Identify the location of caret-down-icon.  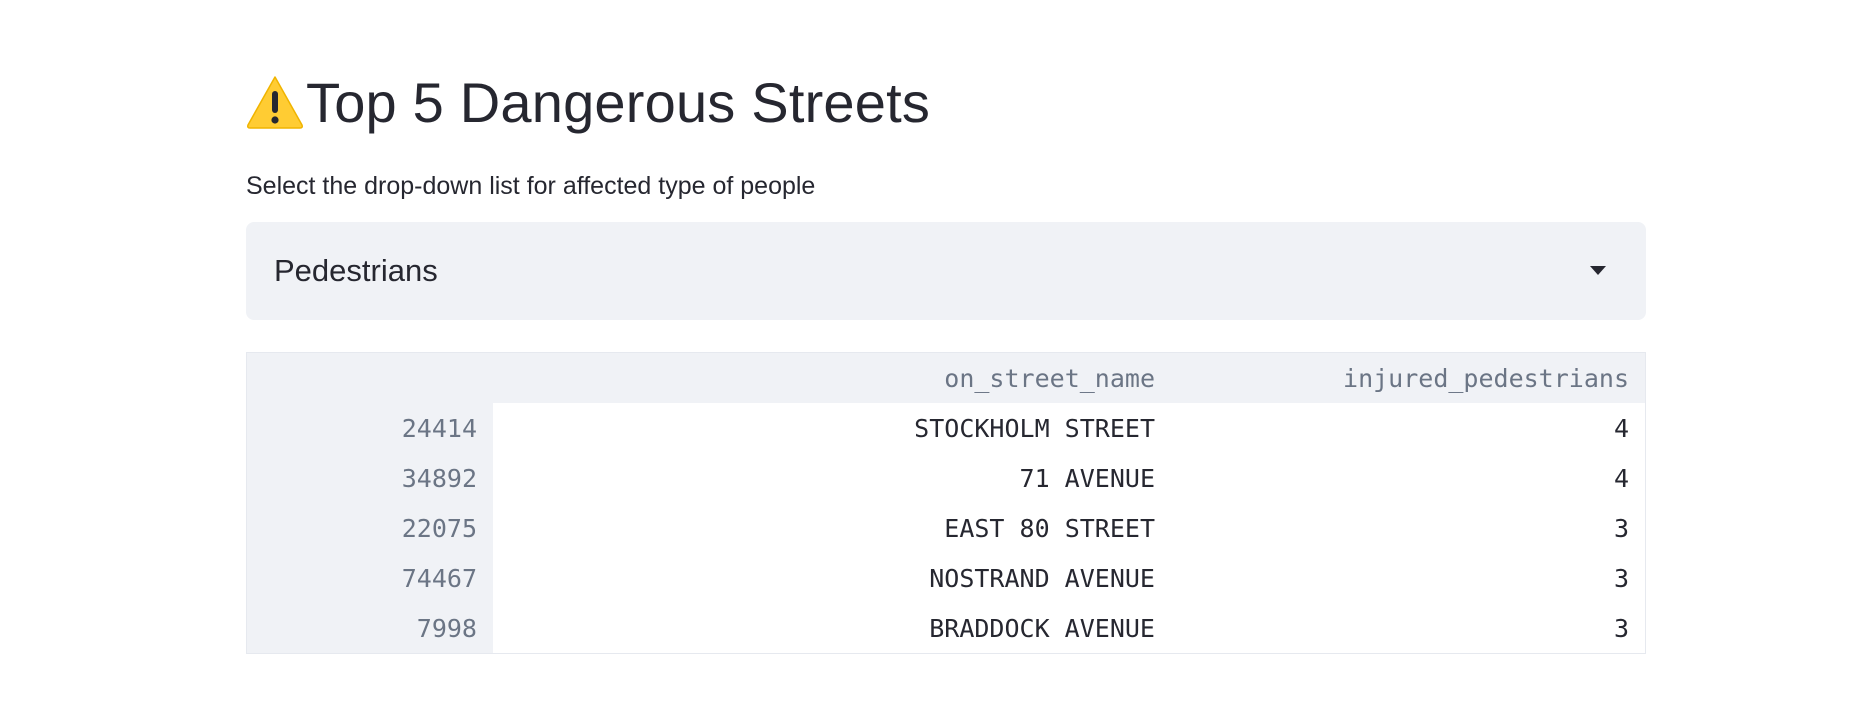
(1598, 270).